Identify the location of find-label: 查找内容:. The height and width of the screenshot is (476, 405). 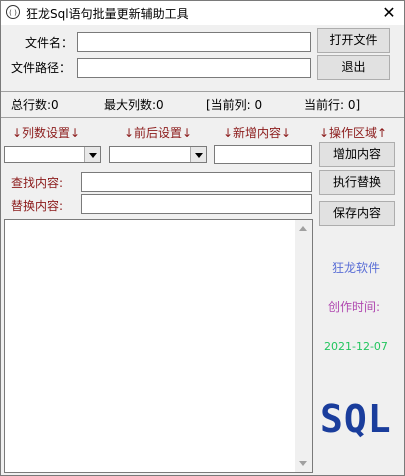
(37, 183).